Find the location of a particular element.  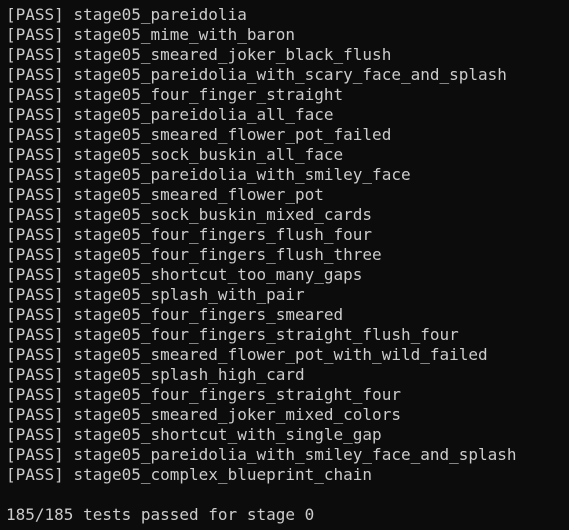

test-result-line: [PASS] stage05_four_fingers_smeared is located at coordinates (287, 315).